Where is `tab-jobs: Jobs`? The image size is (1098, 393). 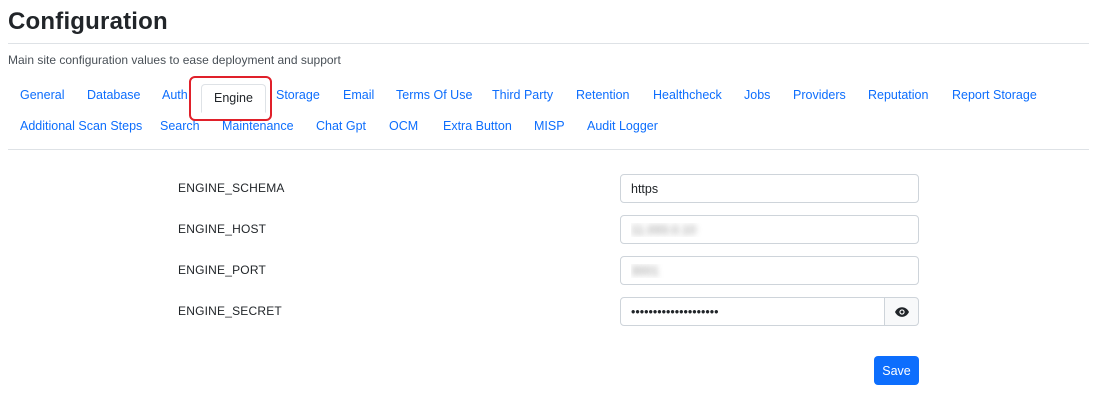 tab-jobs: Jobs is located at coordinates (757, 95).